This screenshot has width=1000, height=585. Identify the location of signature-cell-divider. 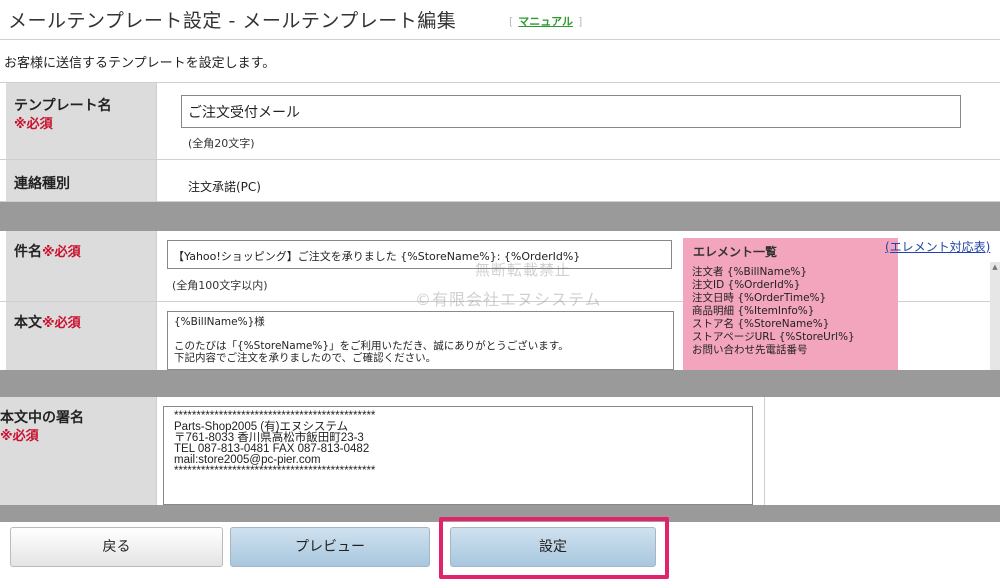
(764, 451).